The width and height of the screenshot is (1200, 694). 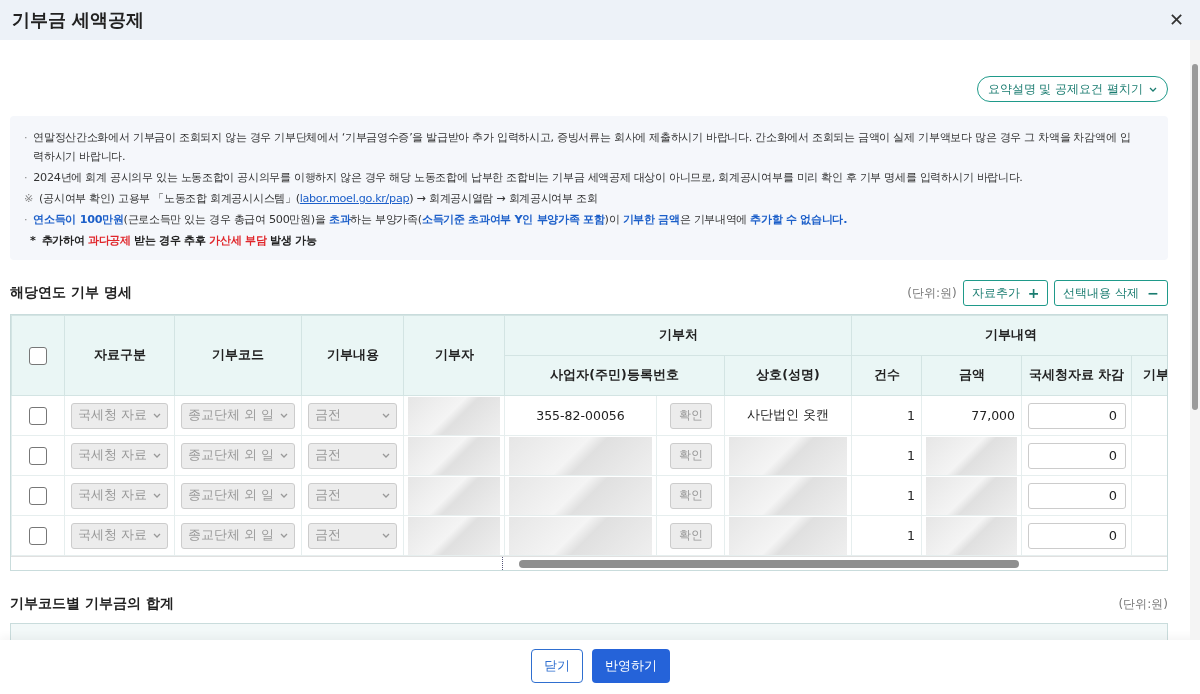 I want to click on notice-text: 연소득이 100만원(근로소득만 있는 경우 총급여 500만원)을 초과하는 부양가족(소득기준 초과여부 Y인 부양가족 포함)이 기부한 금액은 기부내역에 추가할 수 없습니다., so click(x=440, y=220).